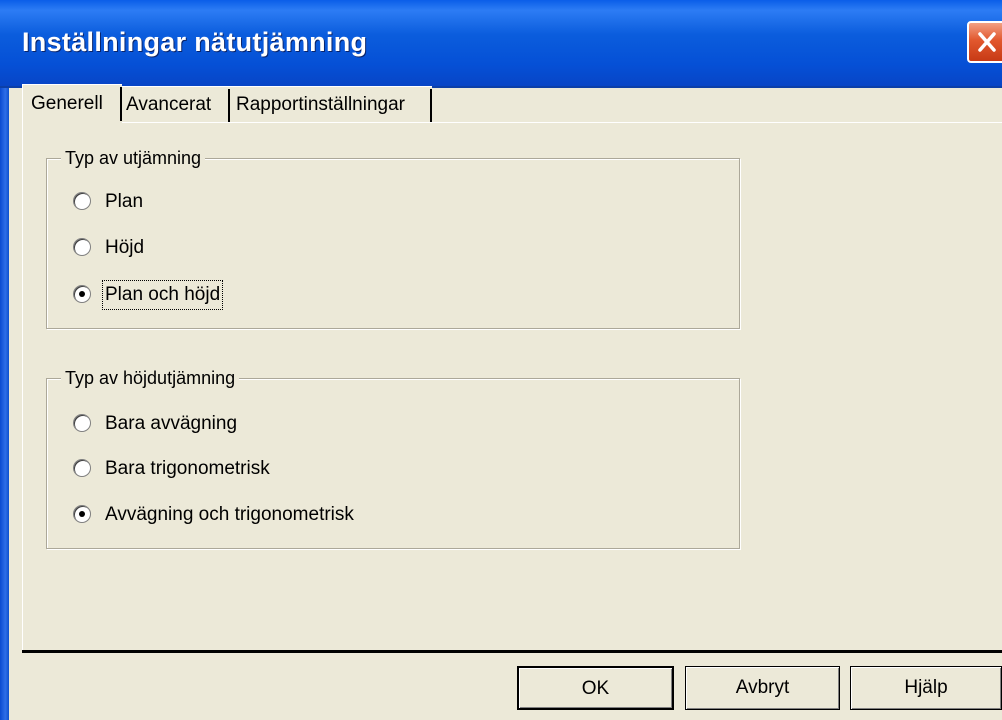  Describe the element at coordinates (125, 247) in the screenshot. I see `radio-label: Höjd` at that location.